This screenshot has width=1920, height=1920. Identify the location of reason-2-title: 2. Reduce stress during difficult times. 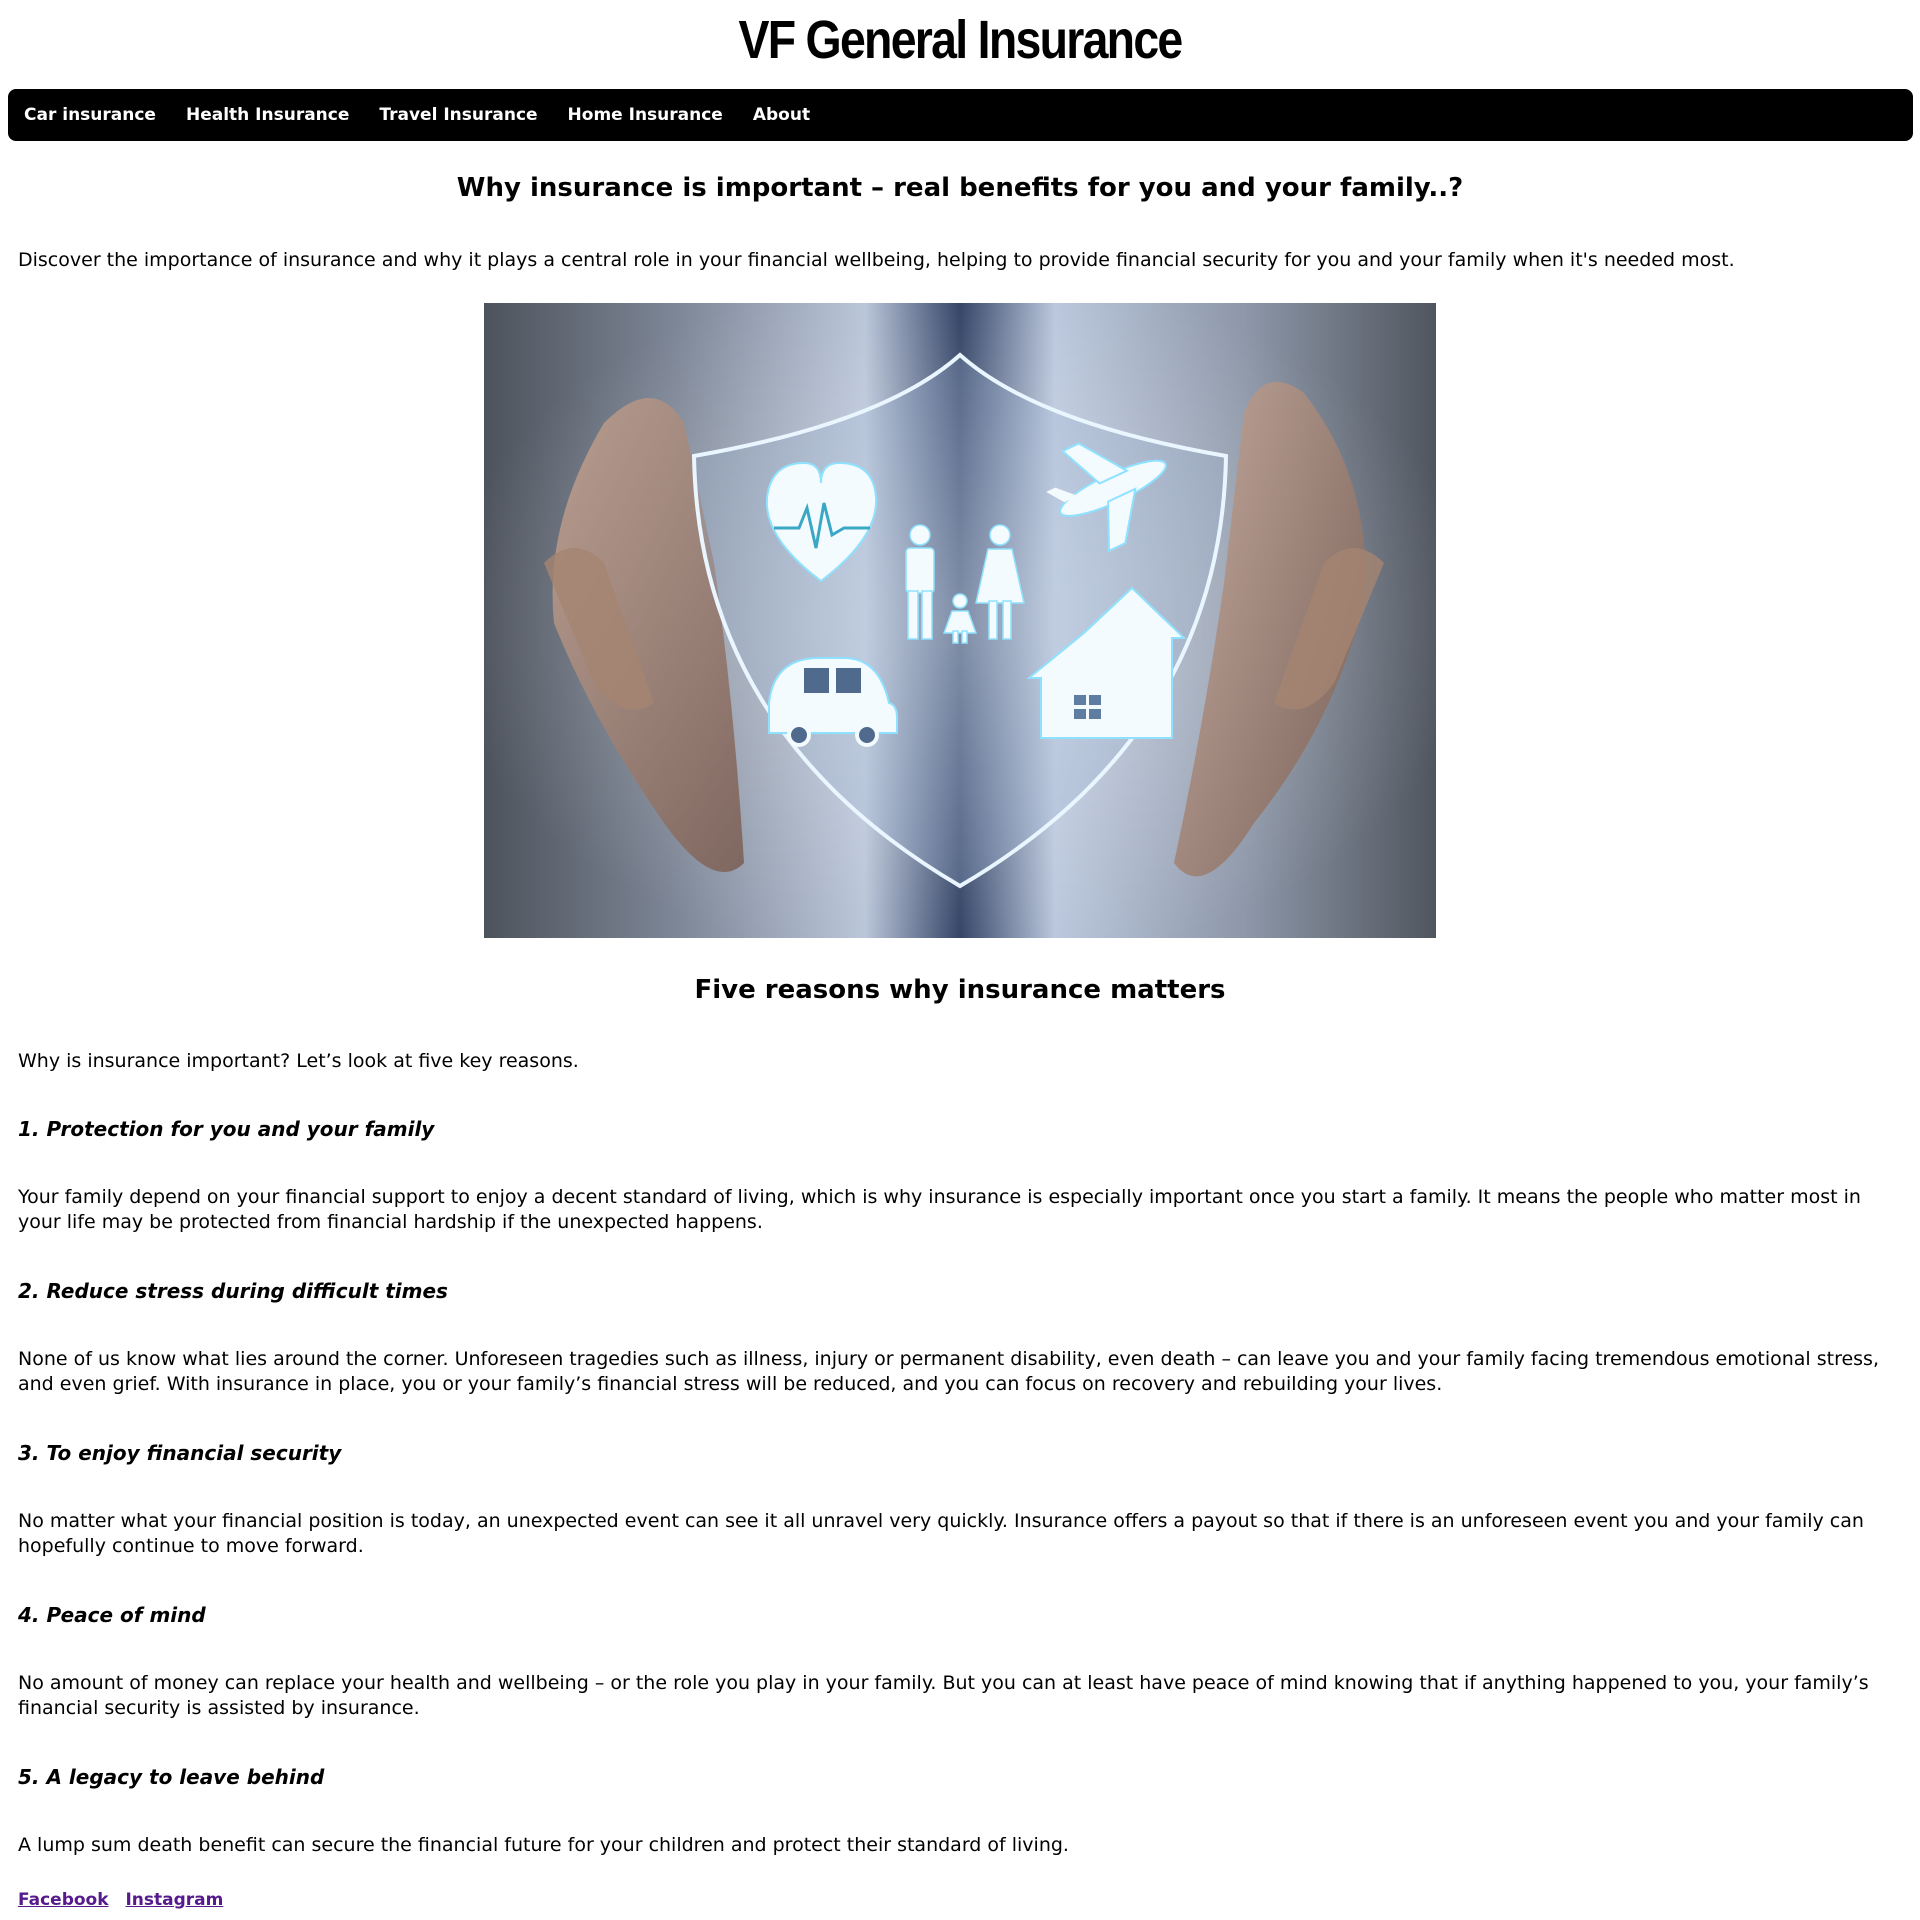
(233, 1291).